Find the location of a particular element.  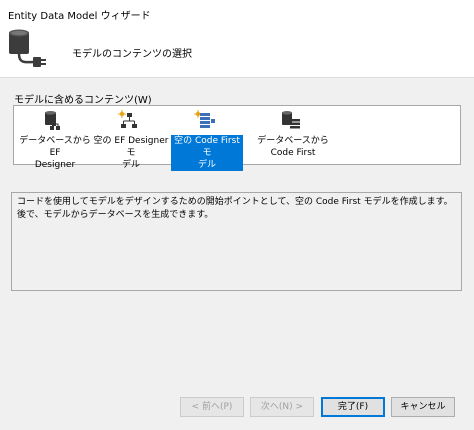

list-item-label: データベースから EF Designer is located at coordinates (55, 153).